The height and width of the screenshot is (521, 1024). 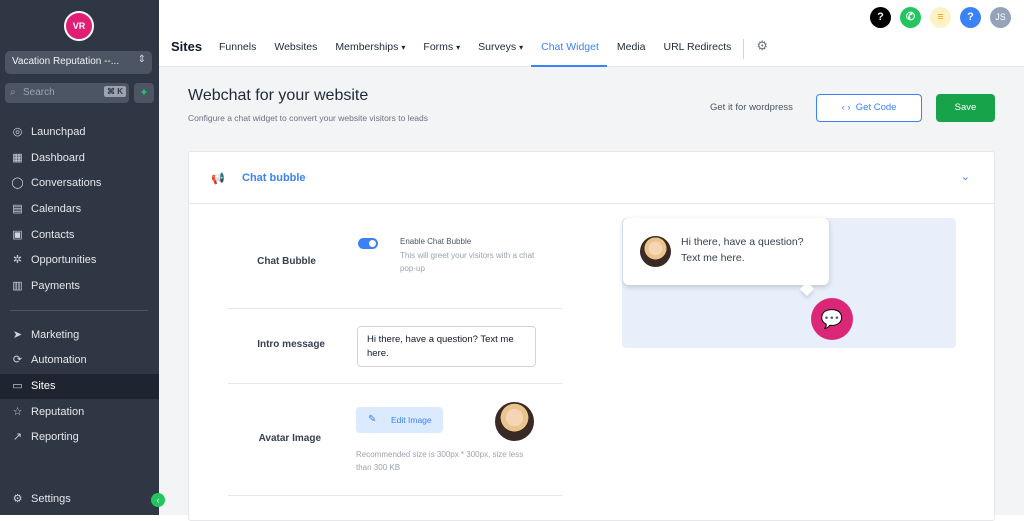 I want to click on tab-memberships: Memberships ▾, so click(x=369, y=51).